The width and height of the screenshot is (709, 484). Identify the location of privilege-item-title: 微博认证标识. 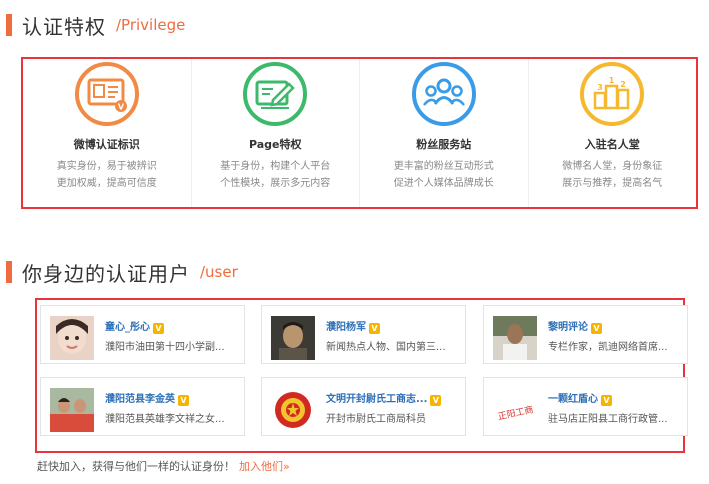
(106, 144).